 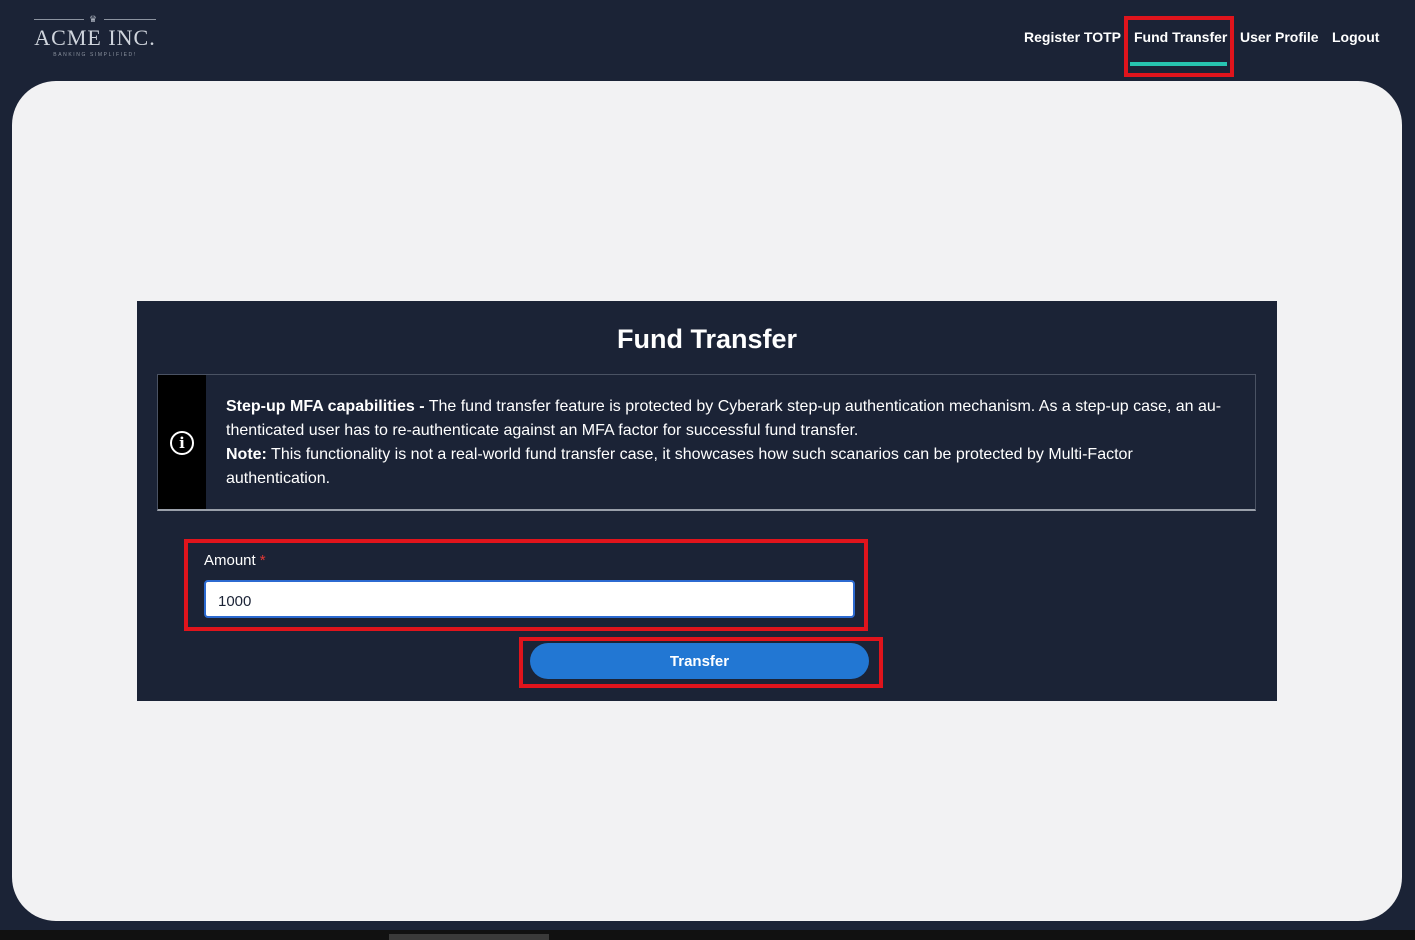 I want to click on highlight-amount-field, so click(x=526, y=585).